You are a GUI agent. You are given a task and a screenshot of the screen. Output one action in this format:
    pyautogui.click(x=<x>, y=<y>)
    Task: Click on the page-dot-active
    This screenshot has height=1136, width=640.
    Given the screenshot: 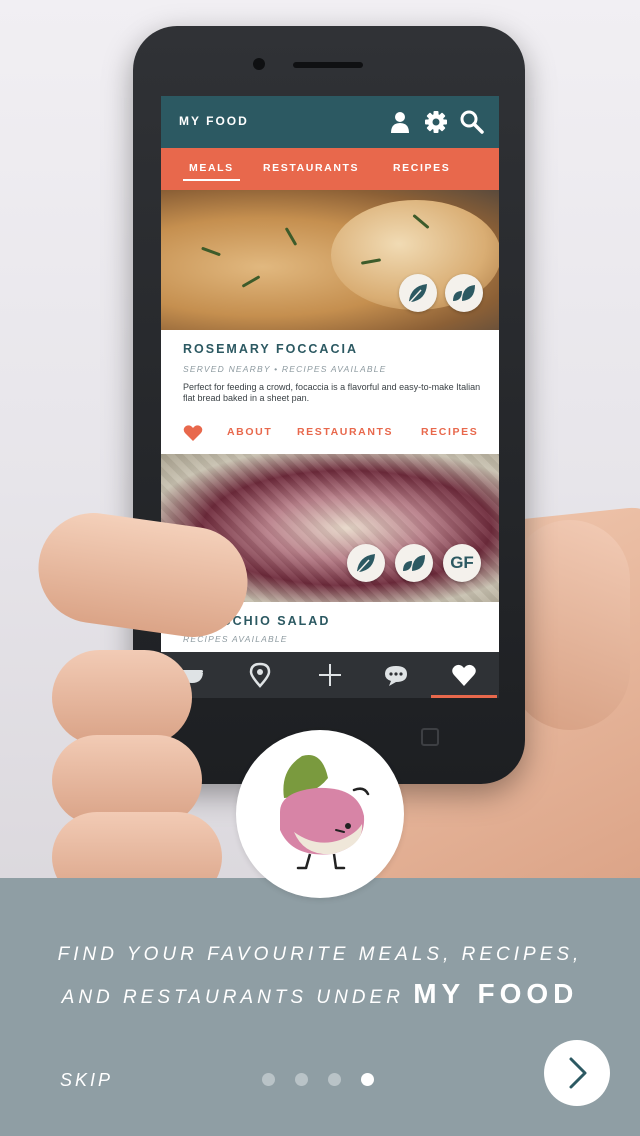 What is the action you would take?
    pyautogui.click(x=367, y=1079)
    